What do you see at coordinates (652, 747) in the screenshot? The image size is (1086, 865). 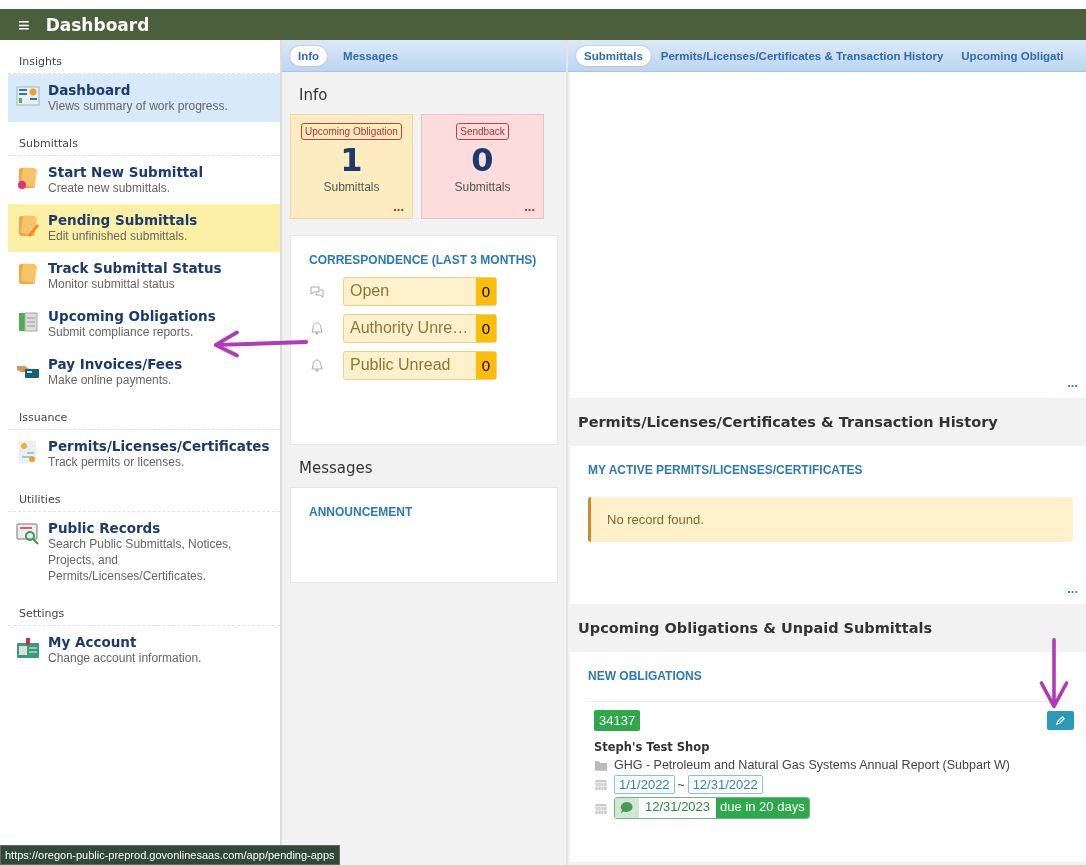 I see `facility-name: Steph's Test Shop` at bounding box center [652, 747].